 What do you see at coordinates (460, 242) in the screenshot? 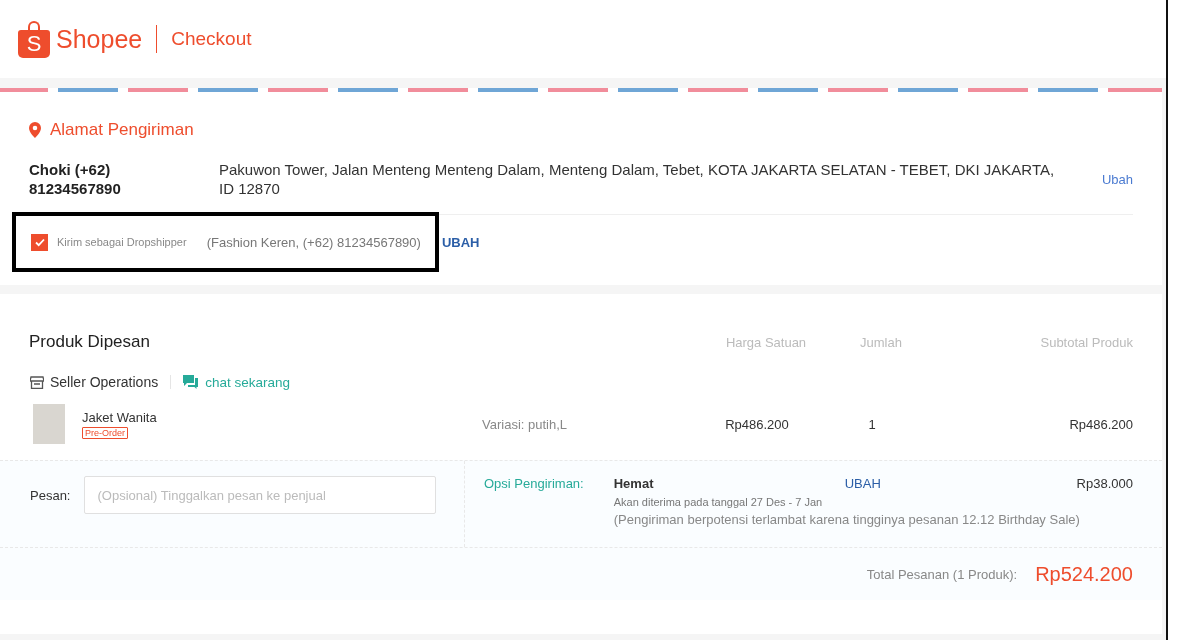
I see `change-dropshipper-link: UBAH` at bounding box center [460, 242].